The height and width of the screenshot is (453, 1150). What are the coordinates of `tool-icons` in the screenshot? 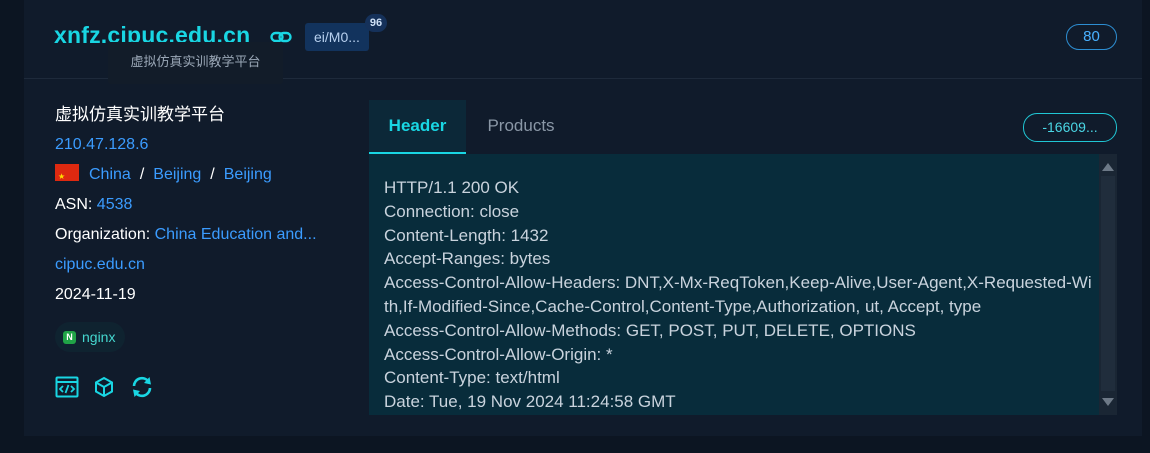 It's located at (109, 389).